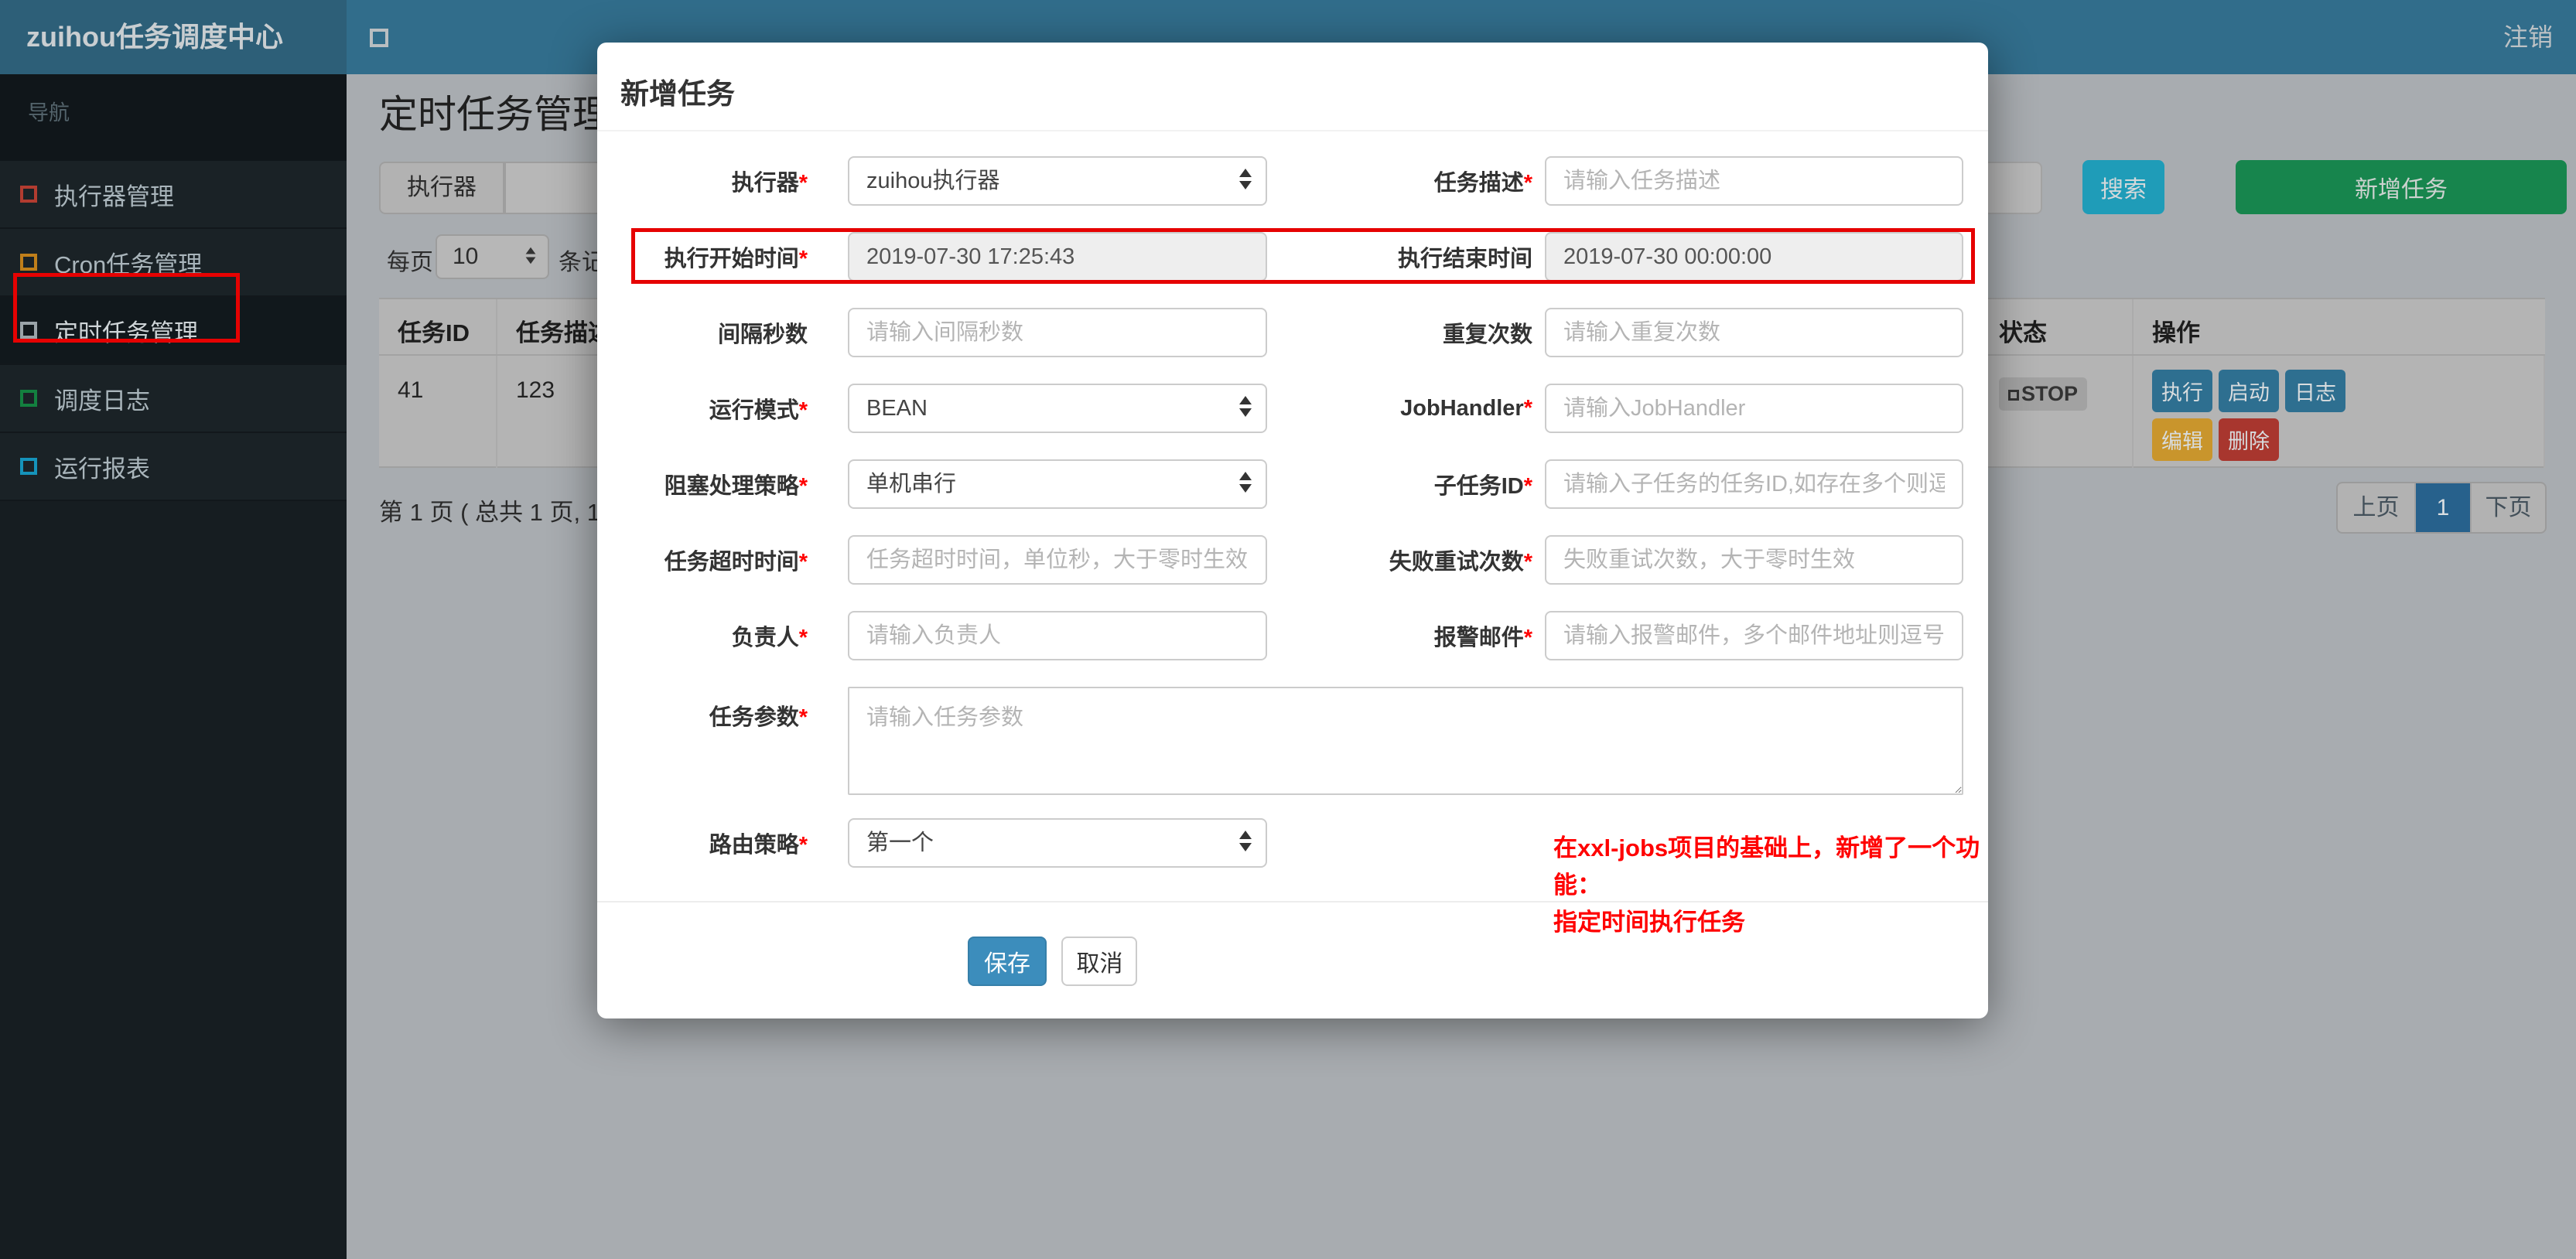 The height and width of the screenshot is (1259, 2576). What do you see at coordinates (102, 401) in the screenshot?
I see `sidebar-item-label: 调度日志` at bounding box center [102, 401].